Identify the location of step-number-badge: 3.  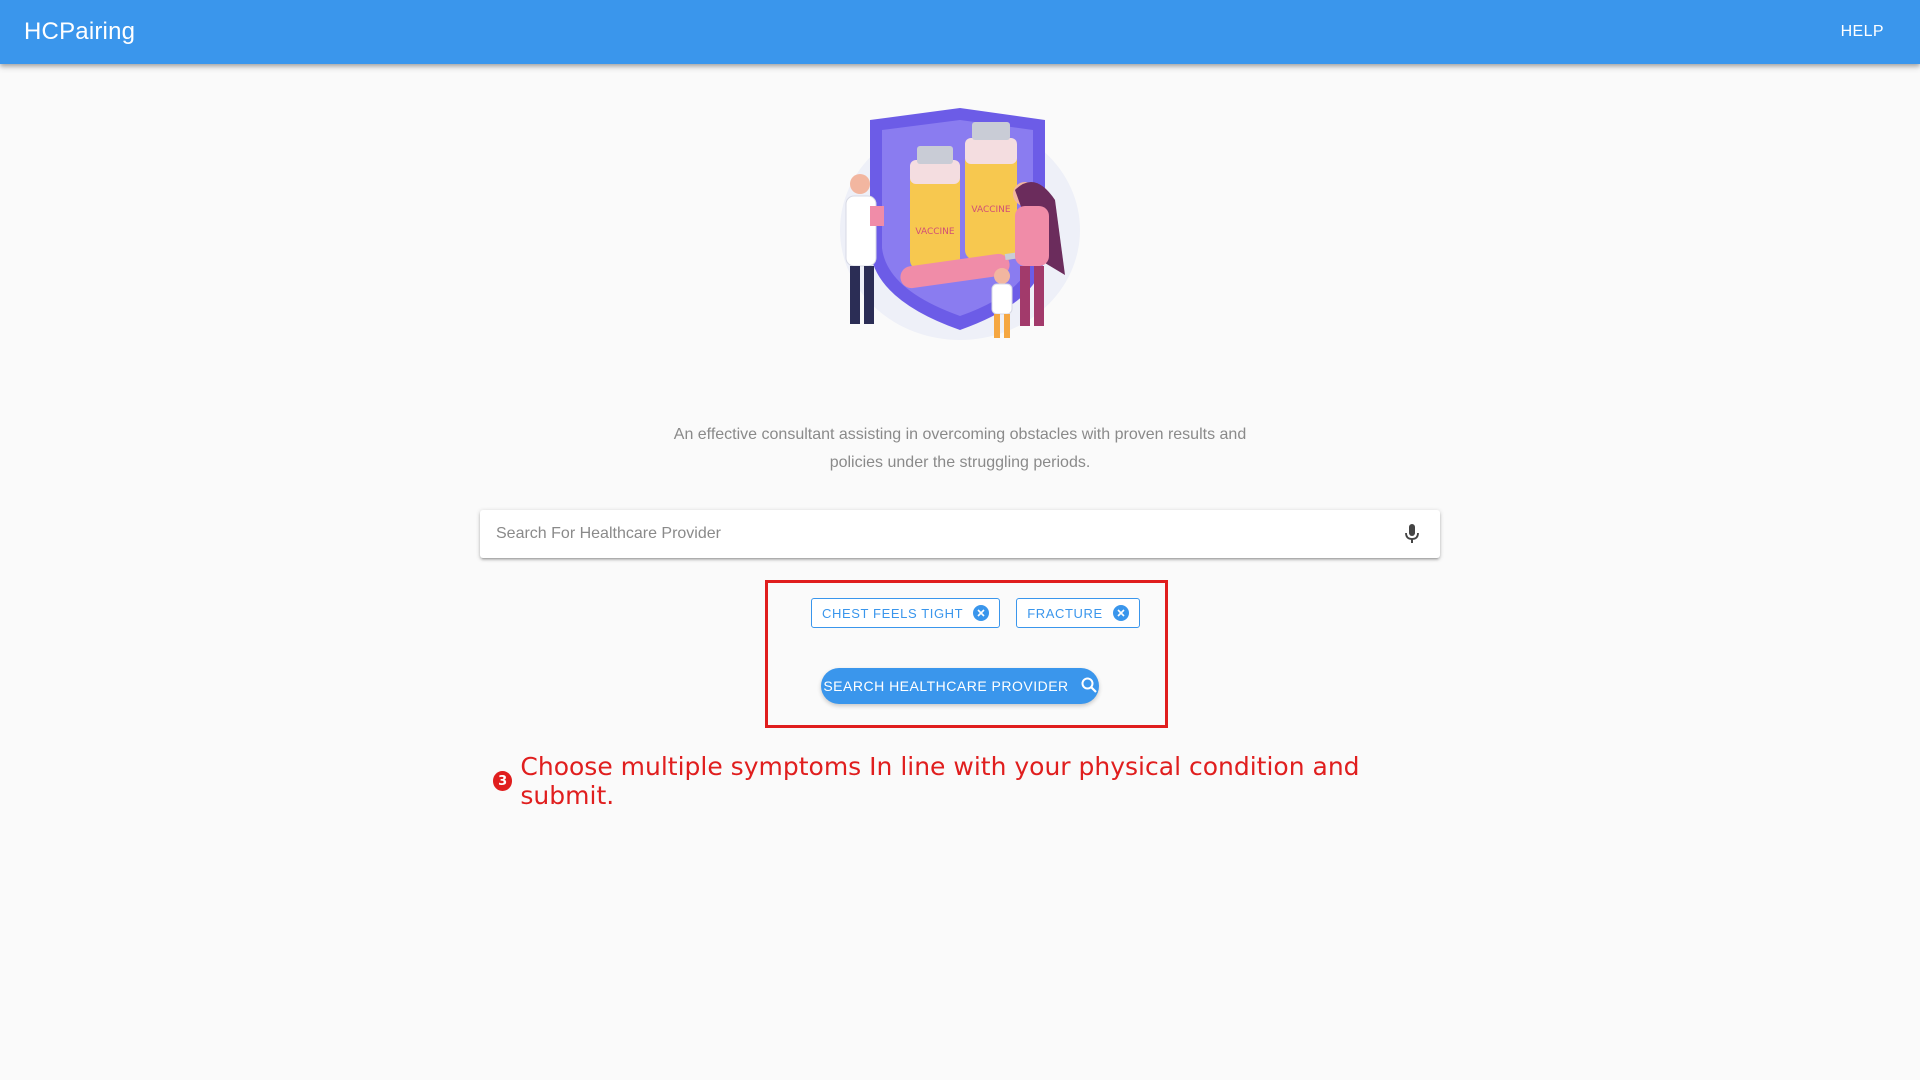
(503, 781).